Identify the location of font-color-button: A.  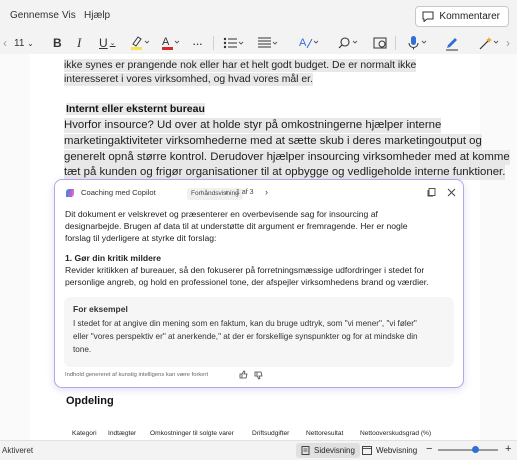
(170, 43).